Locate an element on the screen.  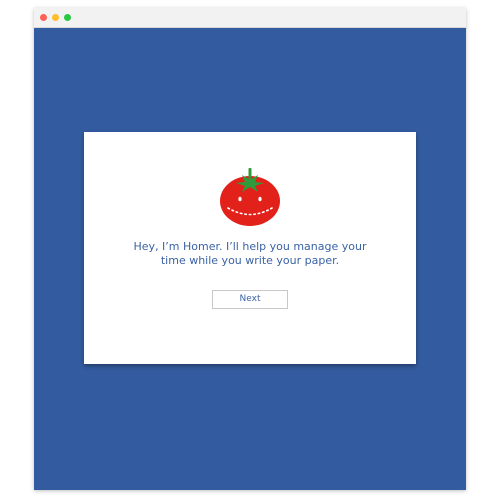
next-button: Next is located at coordinates (250, 299).